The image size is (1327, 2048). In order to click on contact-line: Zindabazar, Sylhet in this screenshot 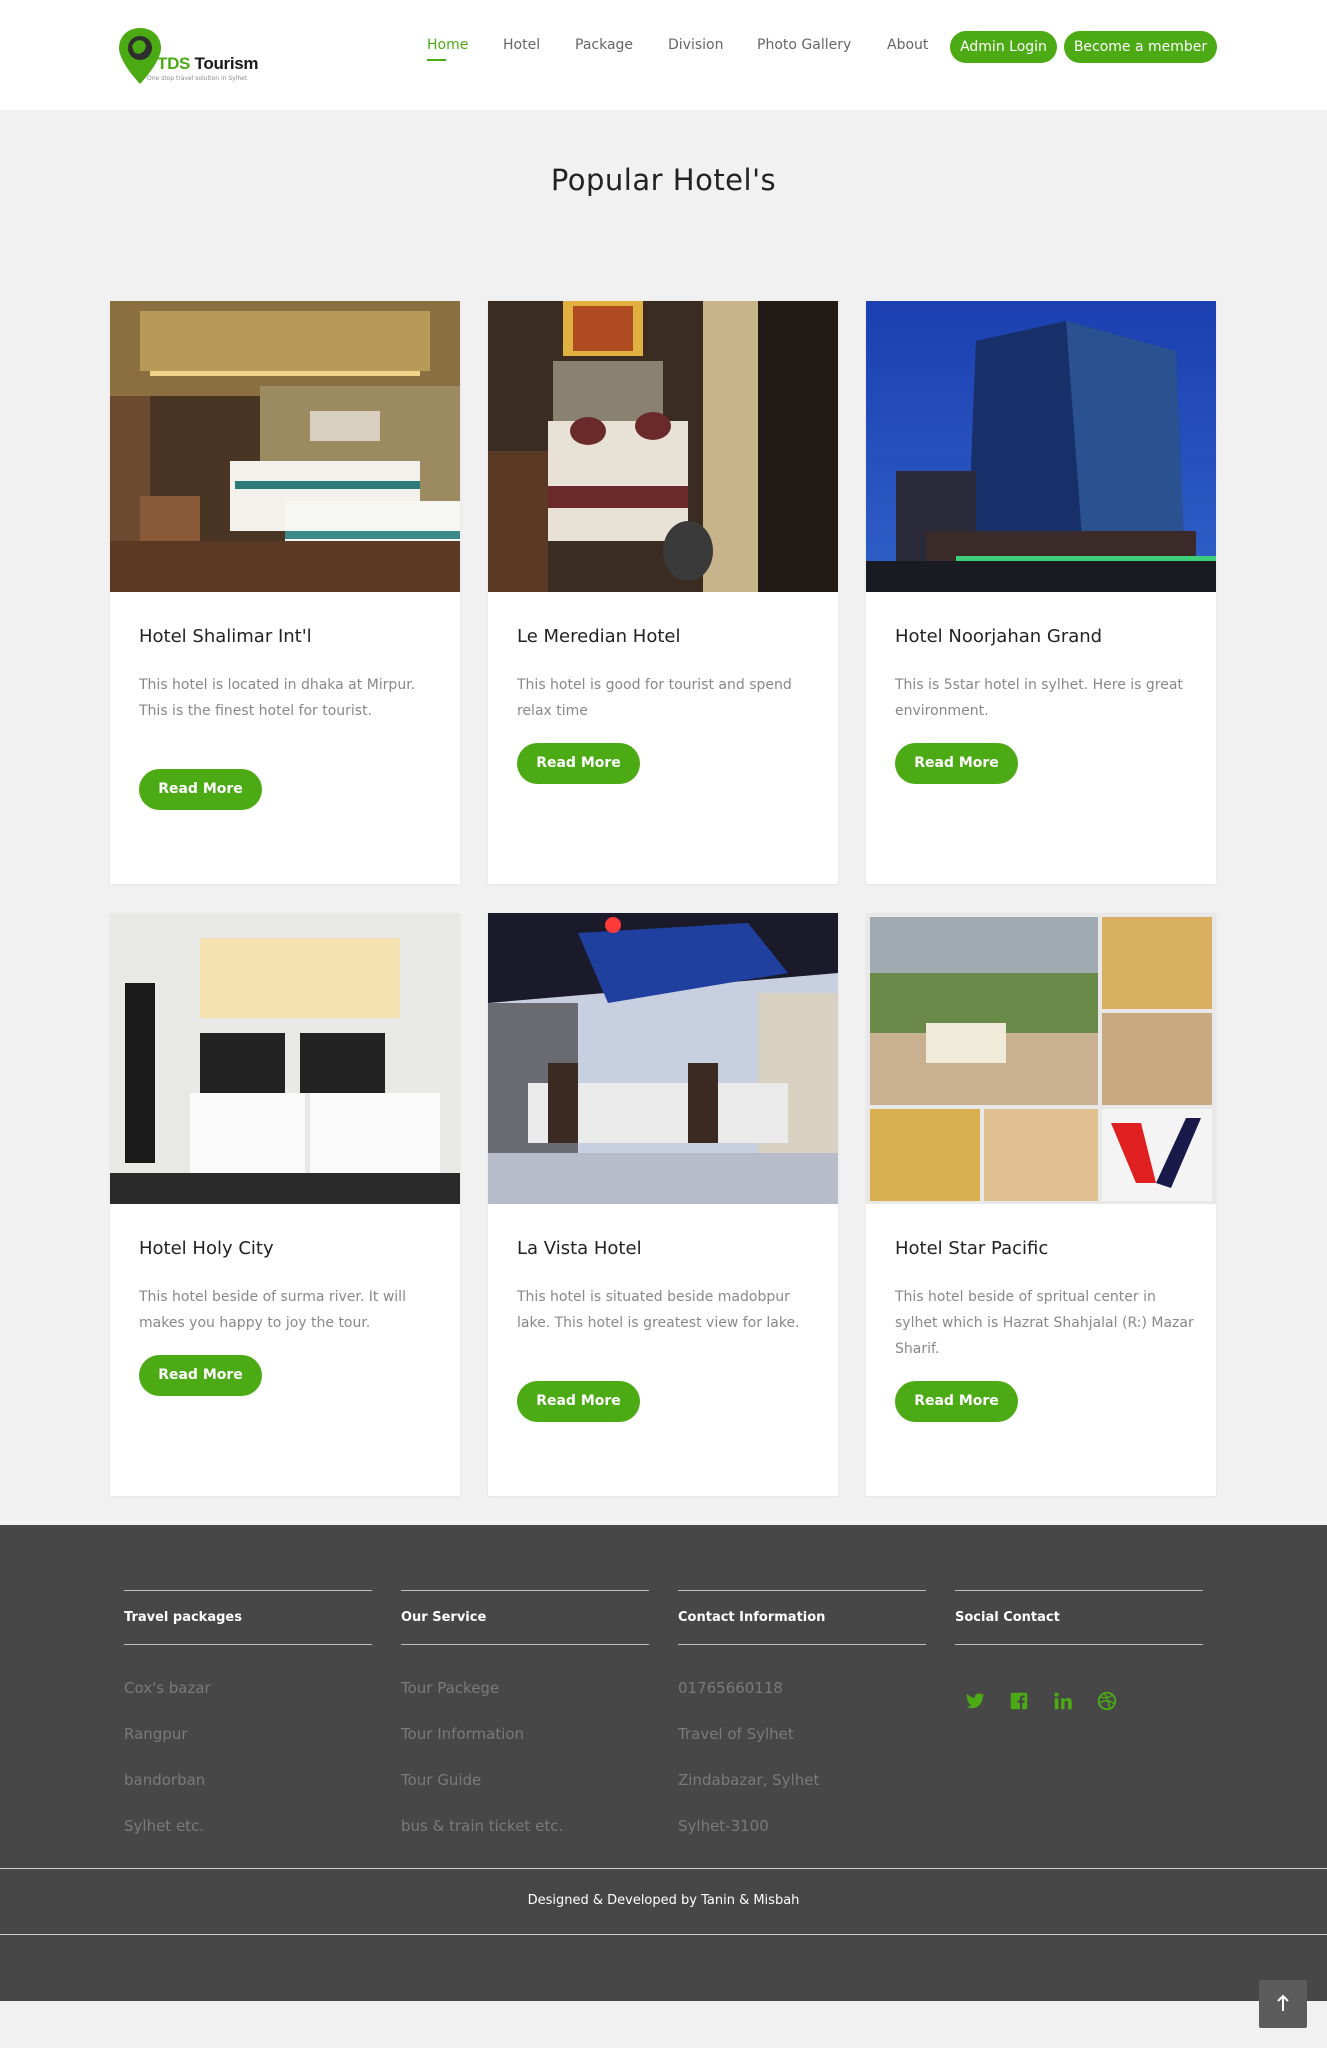, I will do `click(749, 1780)`.